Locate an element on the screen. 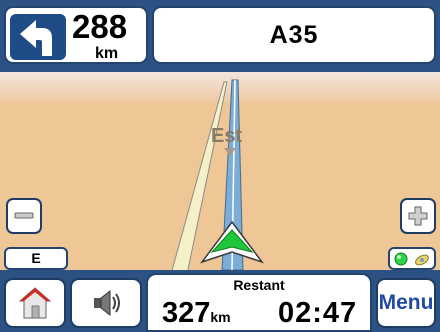 Image resolution: width=440 pixels, height=332 pixels. speaker-icon is located at coordinates (107, 303).